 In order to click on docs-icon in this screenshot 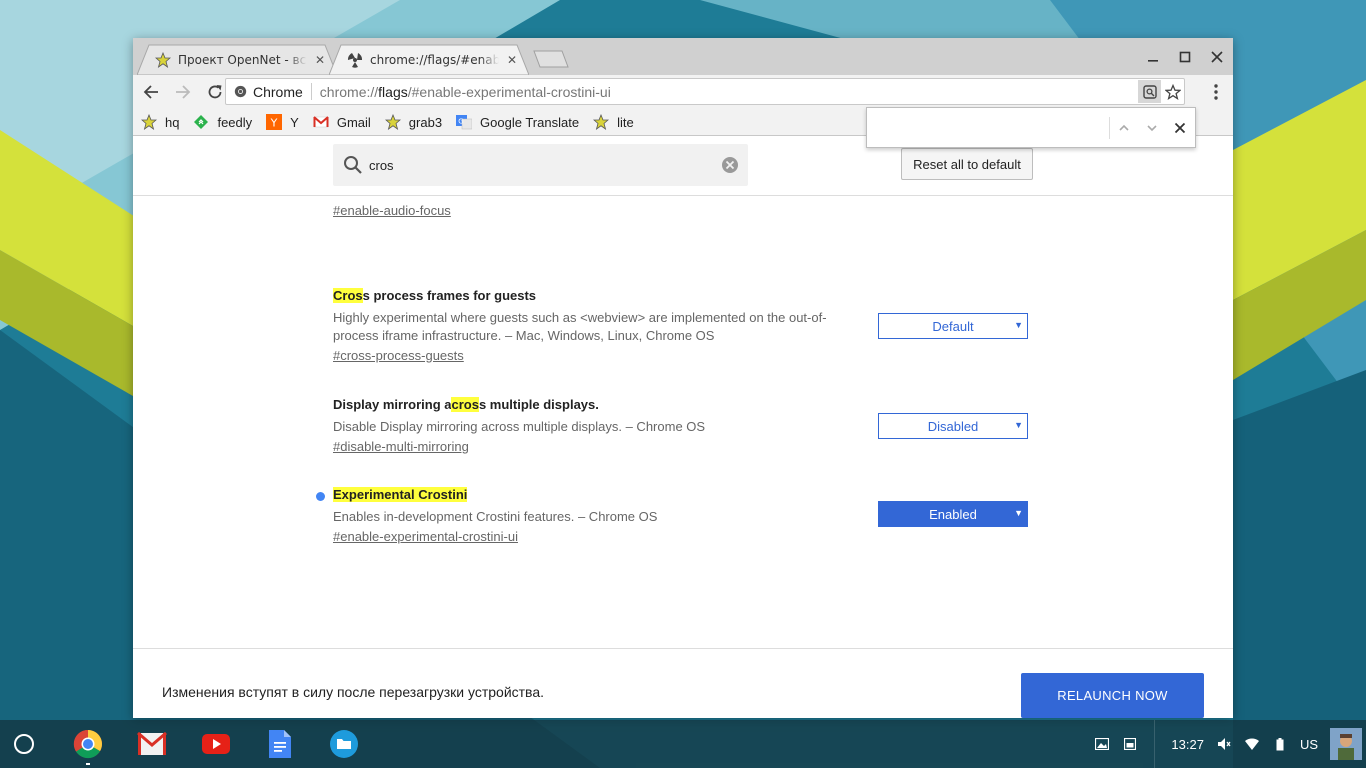, I will do `click(280, 744)`.